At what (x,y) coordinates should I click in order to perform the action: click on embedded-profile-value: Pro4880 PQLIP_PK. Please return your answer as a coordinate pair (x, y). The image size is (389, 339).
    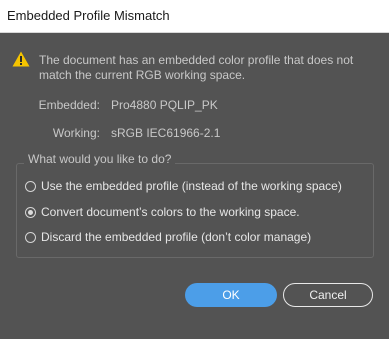
    Looking at the image, I should click on (164, 105).